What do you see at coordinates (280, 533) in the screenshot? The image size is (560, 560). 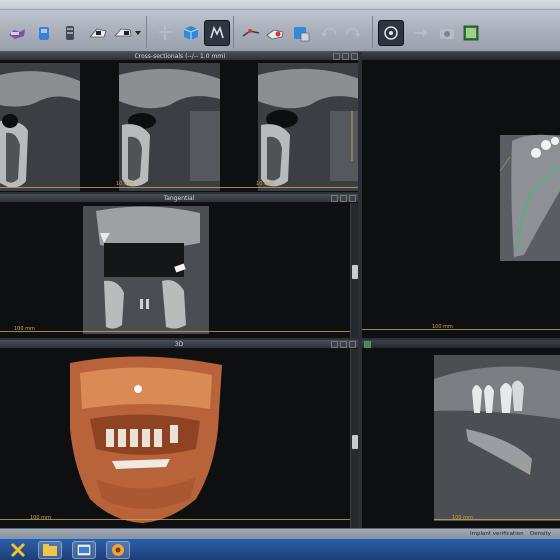 I see `status-bar: Implant verification Density` at bounding box center [280, 533].